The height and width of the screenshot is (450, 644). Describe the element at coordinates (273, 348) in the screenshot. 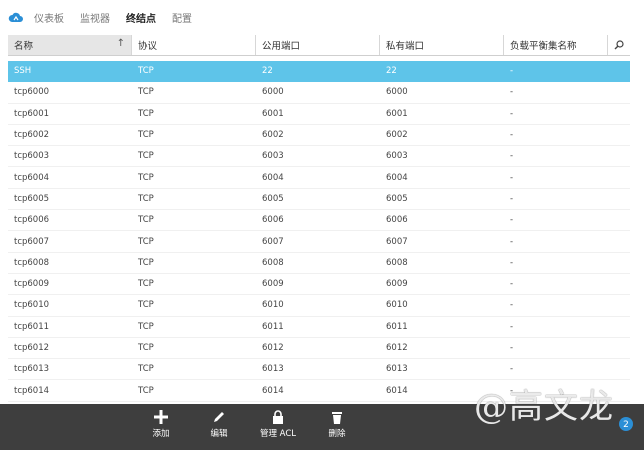

I see `cell-public-port: 6012` at that location.